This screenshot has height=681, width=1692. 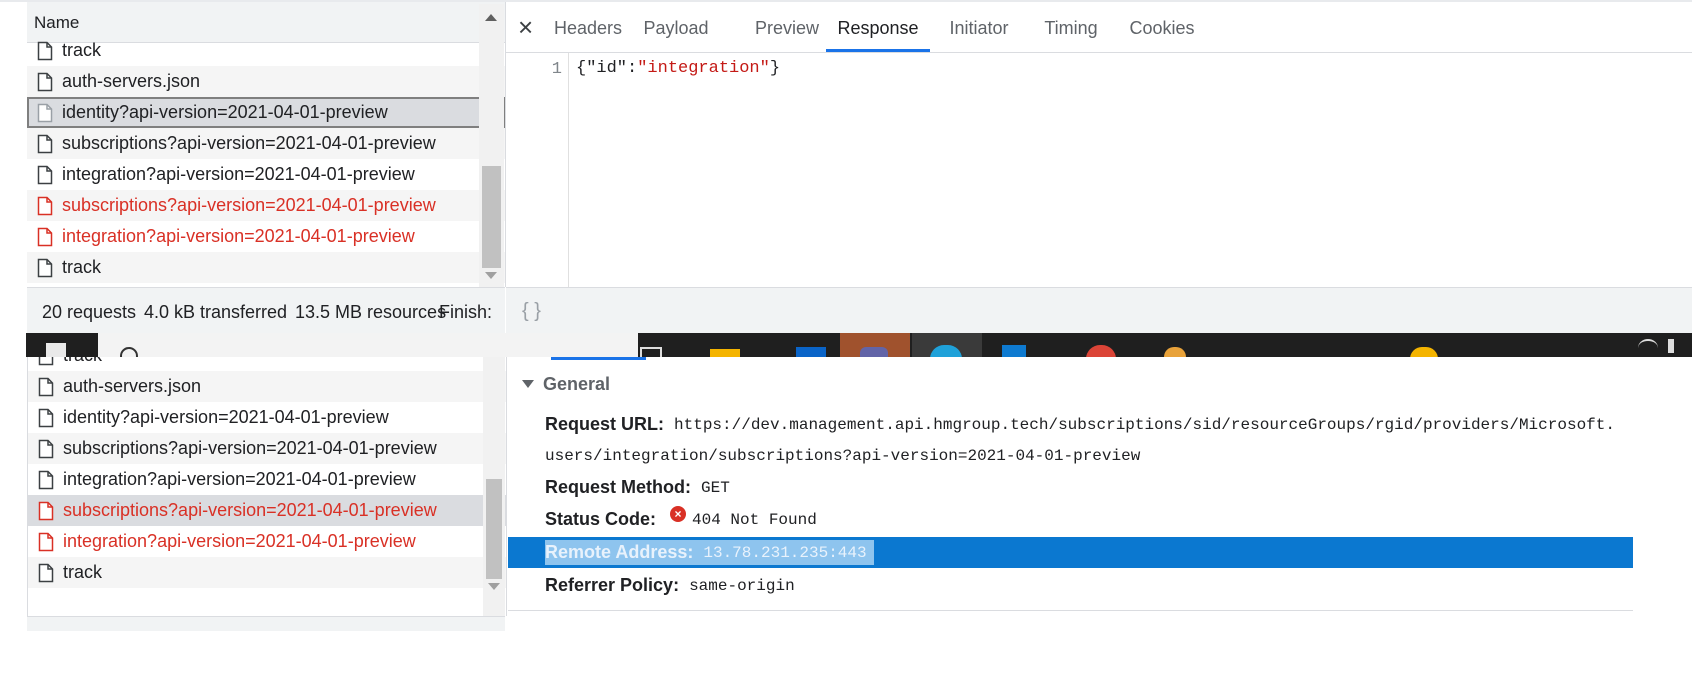 What do you see at coordinates (607, 68) in the screenshot?
I see `json-key: "id"` at bounding box center [607, 68].